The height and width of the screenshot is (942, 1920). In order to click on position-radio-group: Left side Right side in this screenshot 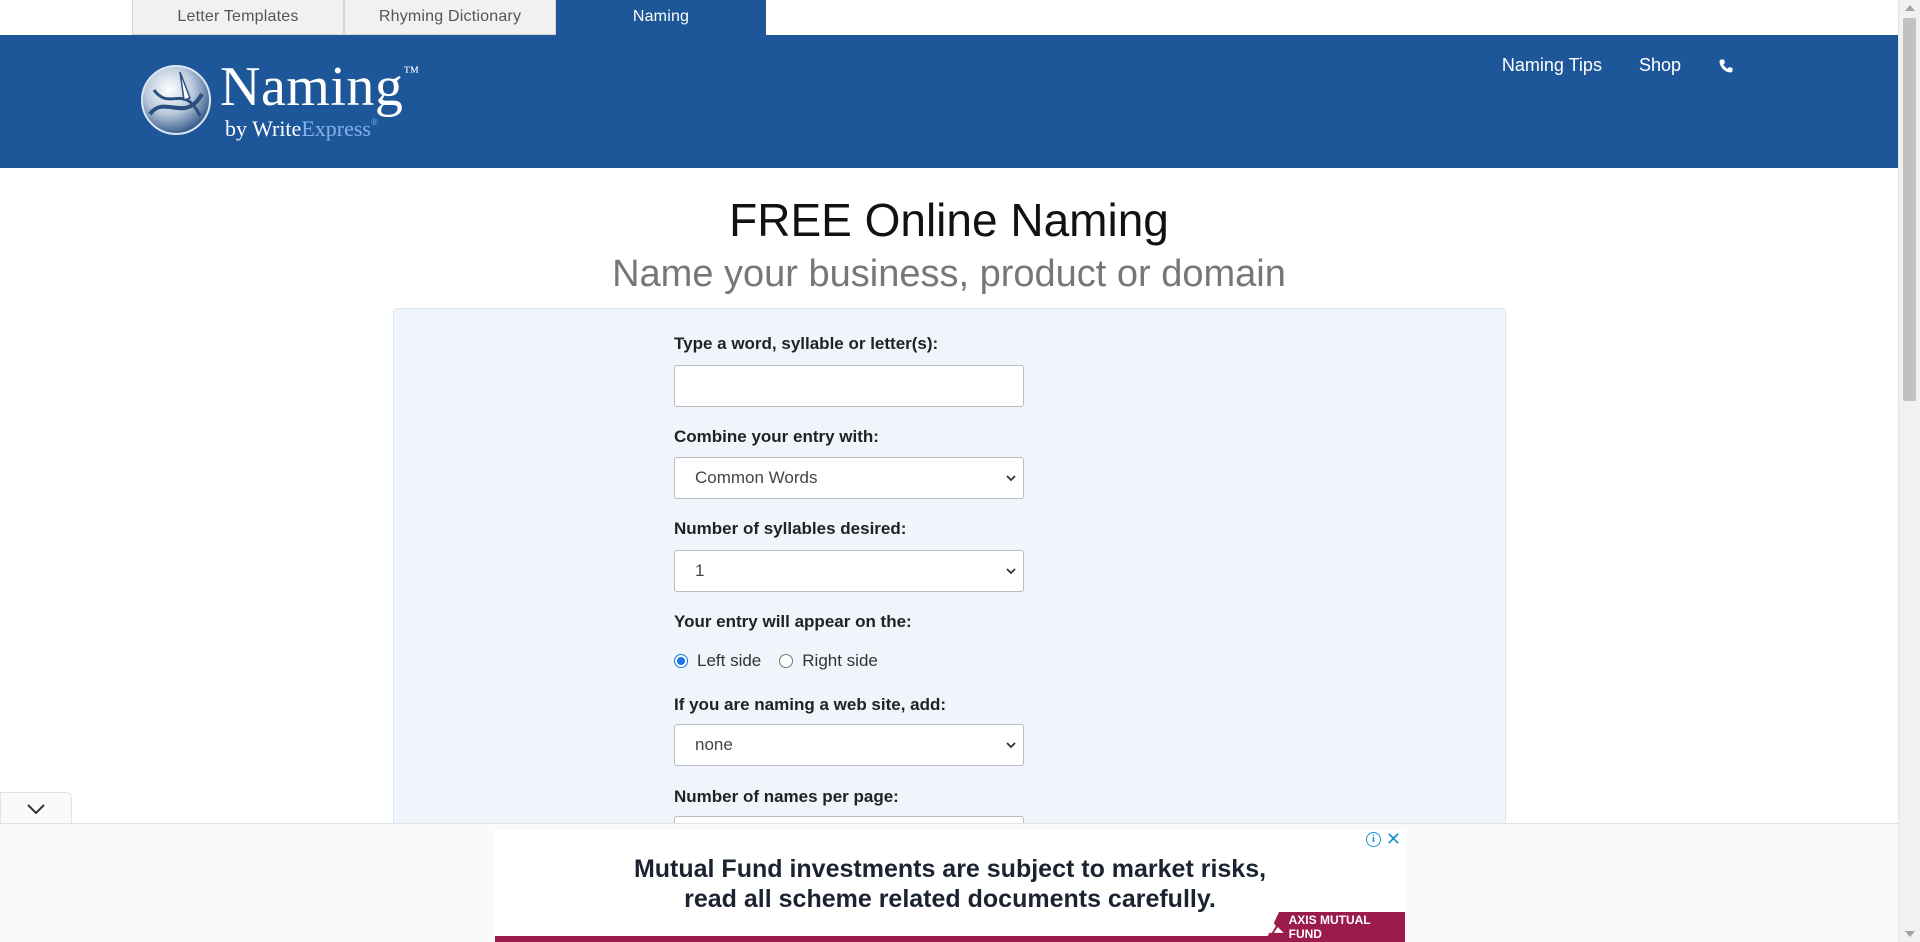, I will do `click(785, 661)`.